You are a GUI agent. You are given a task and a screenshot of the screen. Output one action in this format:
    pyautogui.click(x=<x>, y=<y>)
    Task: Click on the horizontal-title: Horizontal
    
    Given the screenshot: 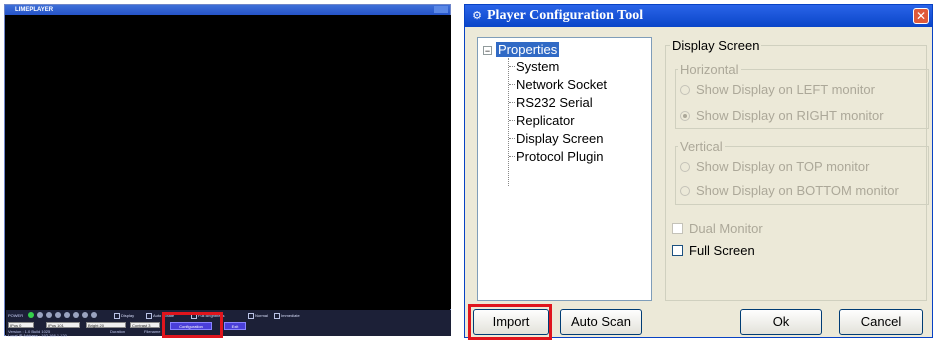 What is the action you would take?
    pyautogui.click(x=709, y=69)
    